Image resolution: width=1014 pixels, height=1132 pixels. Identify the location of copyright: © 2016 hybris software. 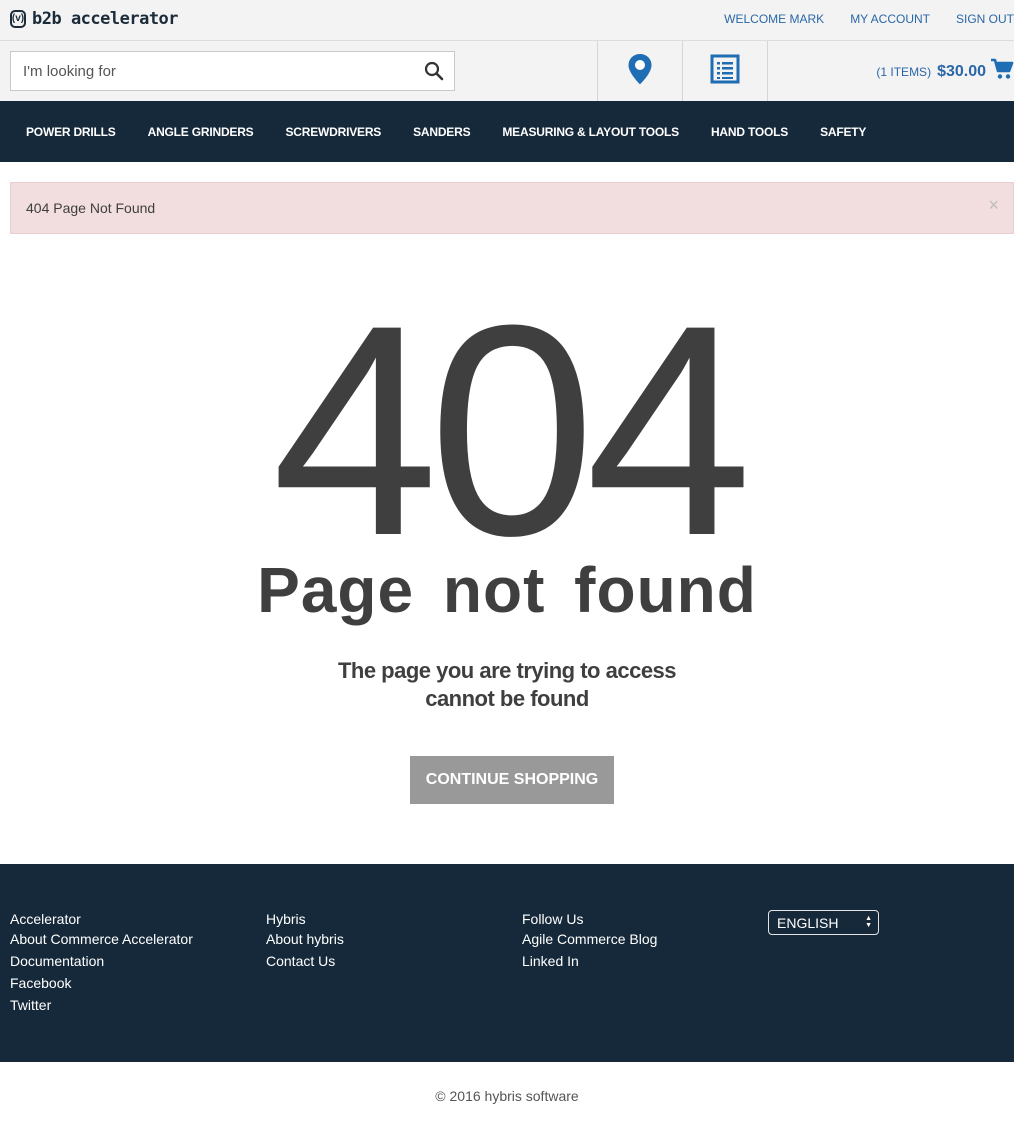
(507, 1096).